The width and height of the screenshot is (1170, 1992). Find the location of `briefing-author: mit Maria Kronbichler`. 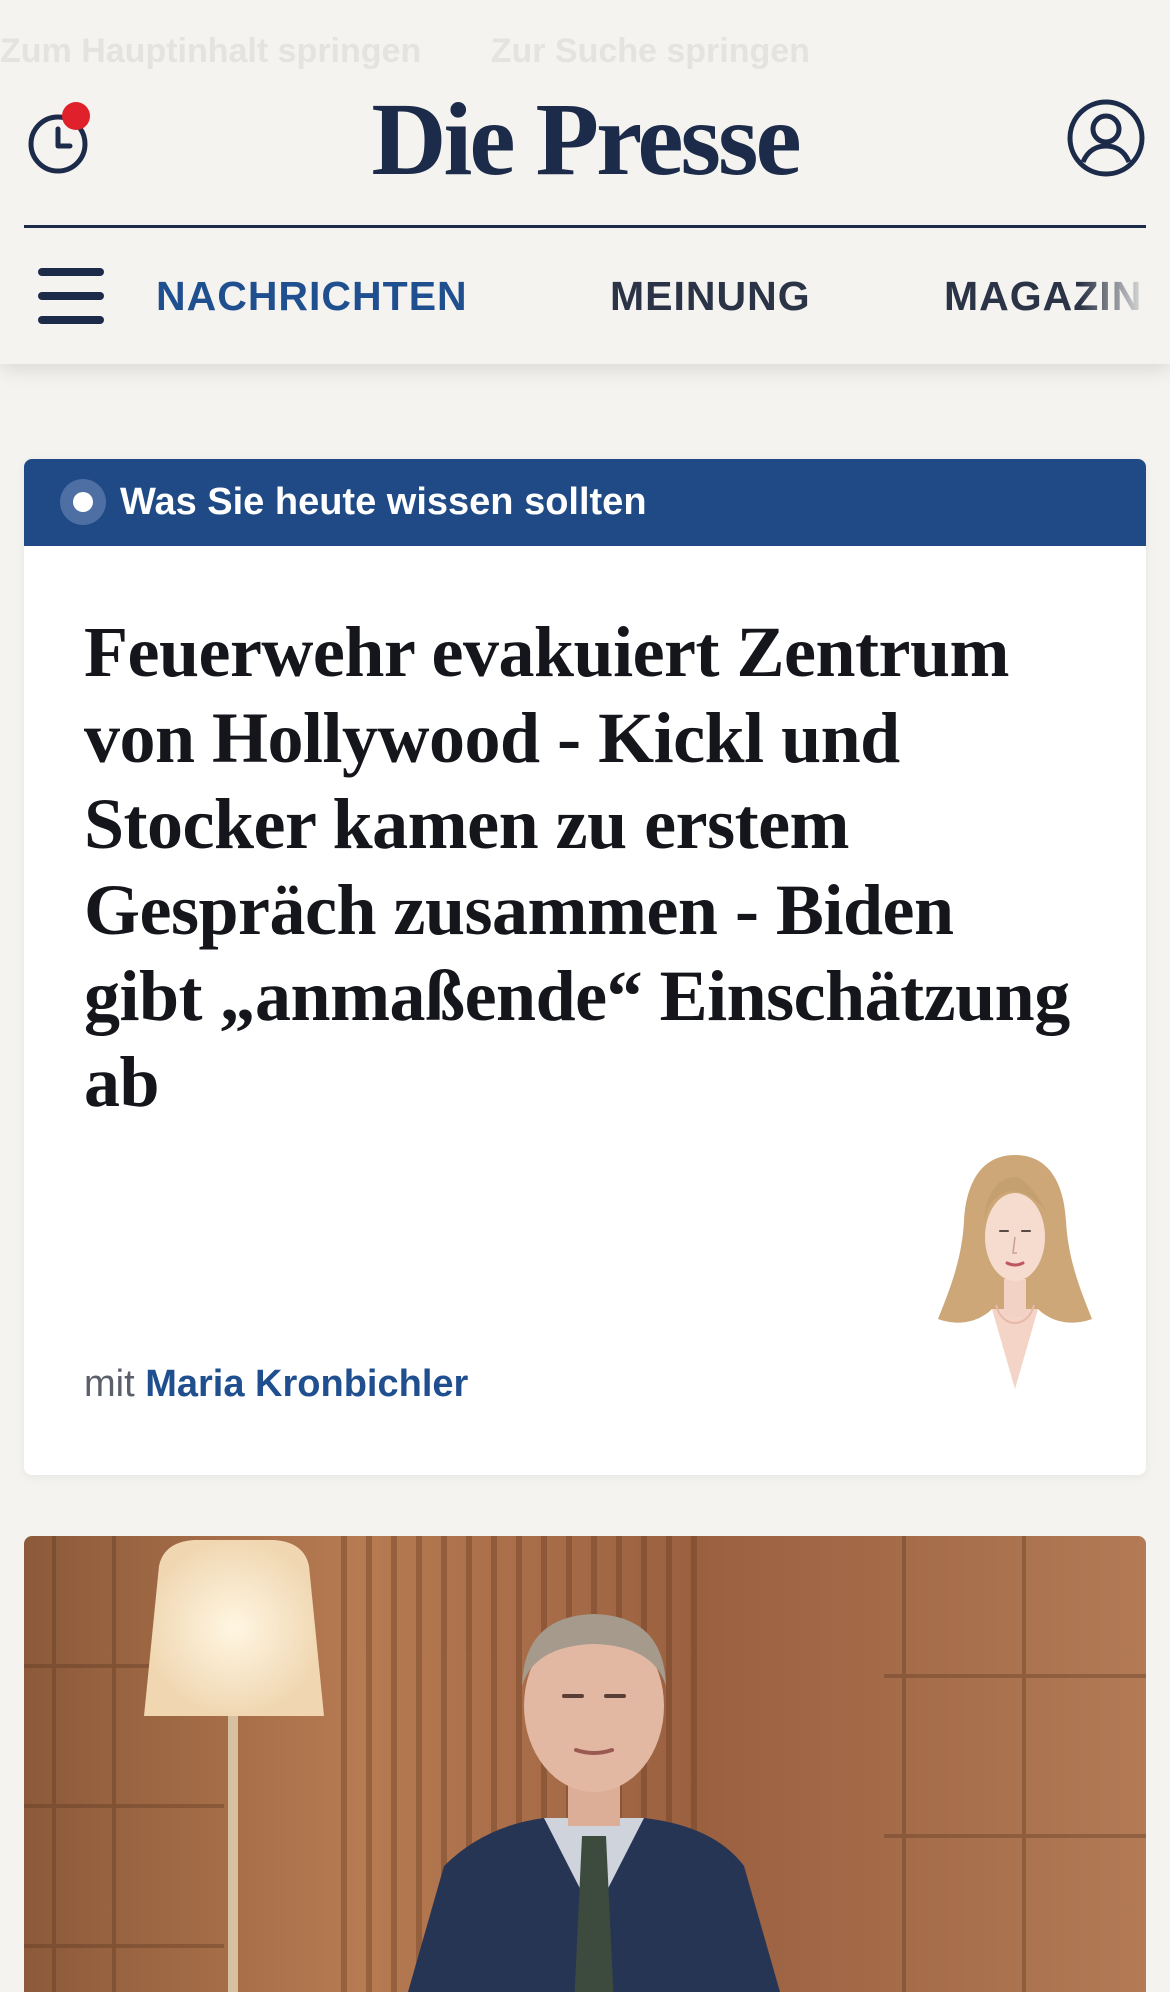

briefing-author: mit Maria Kronbichler is located at coordinates (276, 1384).